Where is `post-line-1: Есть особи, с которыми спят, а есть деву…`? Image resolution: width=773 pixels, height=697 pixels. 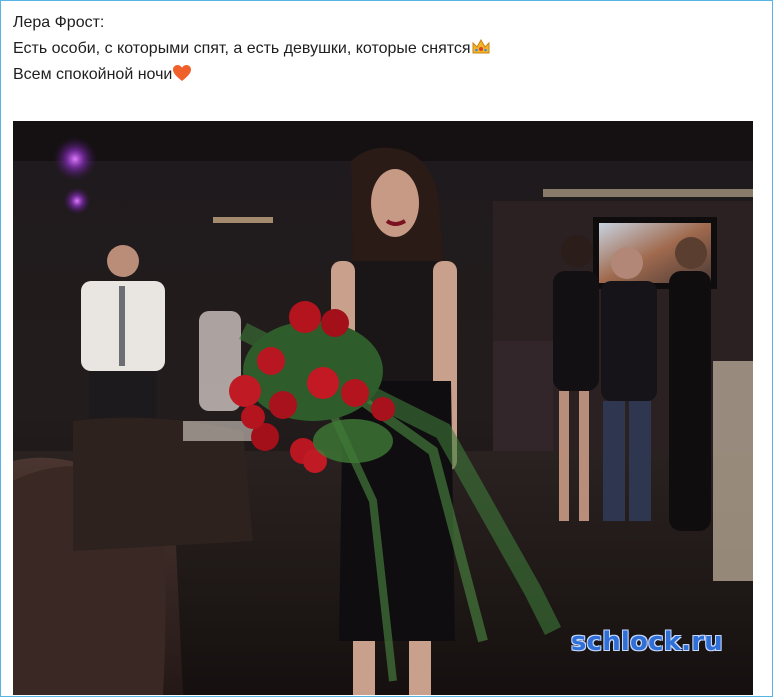
post-line-1: Есть особи, с которыми спят, а есть деву… is located at coordinates (387, 49).